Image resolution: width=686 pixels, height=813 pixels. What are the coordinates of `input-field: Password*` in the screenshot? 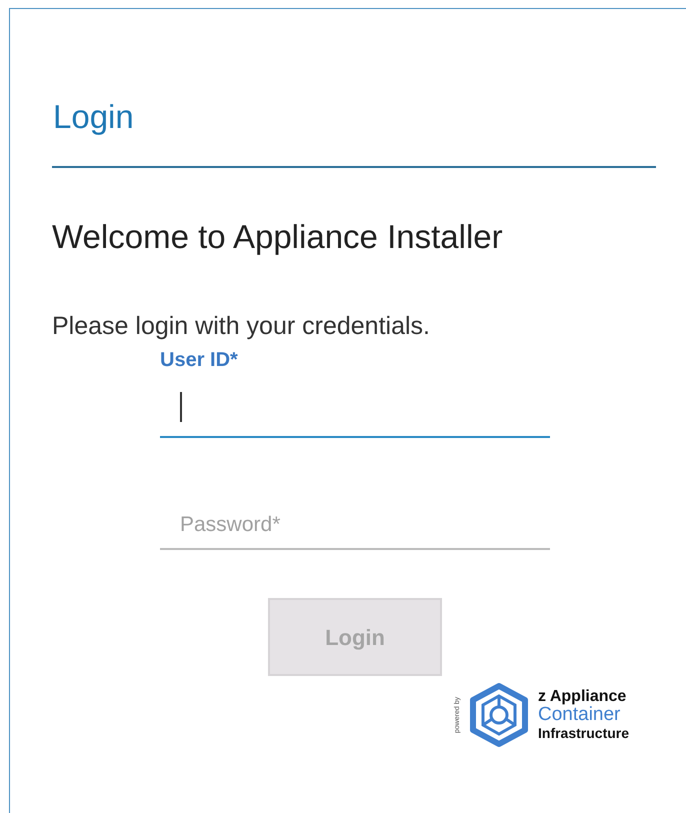 It's located at (355, 519).